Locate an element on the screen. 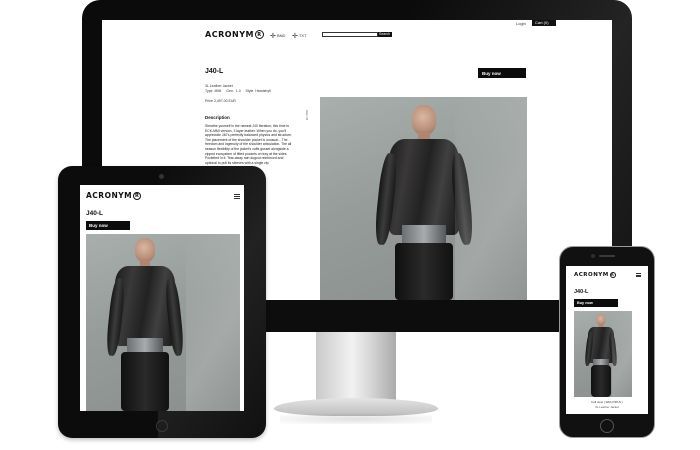 The width and height of the screenshot is (700, 450). description-heading: Description is located at coordinates (217, 117).